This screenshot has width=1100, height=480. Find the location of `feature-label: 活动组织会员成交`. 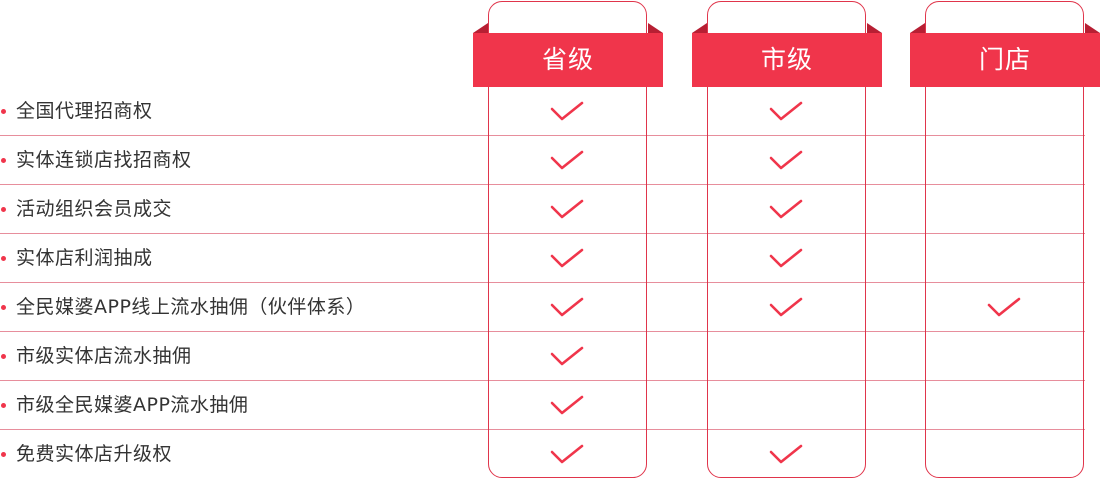

feature-label: 活动组织会员成交 is located at coordinates (94, 209).